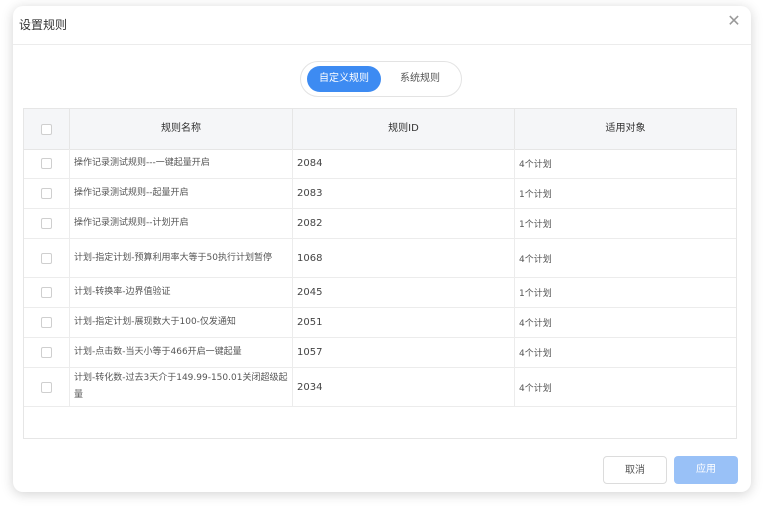 Image resolution: width=764 pixels, height=506 pixels. I want to click on rule-name: 计划-指定计划-预算利用率大等于50执行计划暂停, so click(181, 258).